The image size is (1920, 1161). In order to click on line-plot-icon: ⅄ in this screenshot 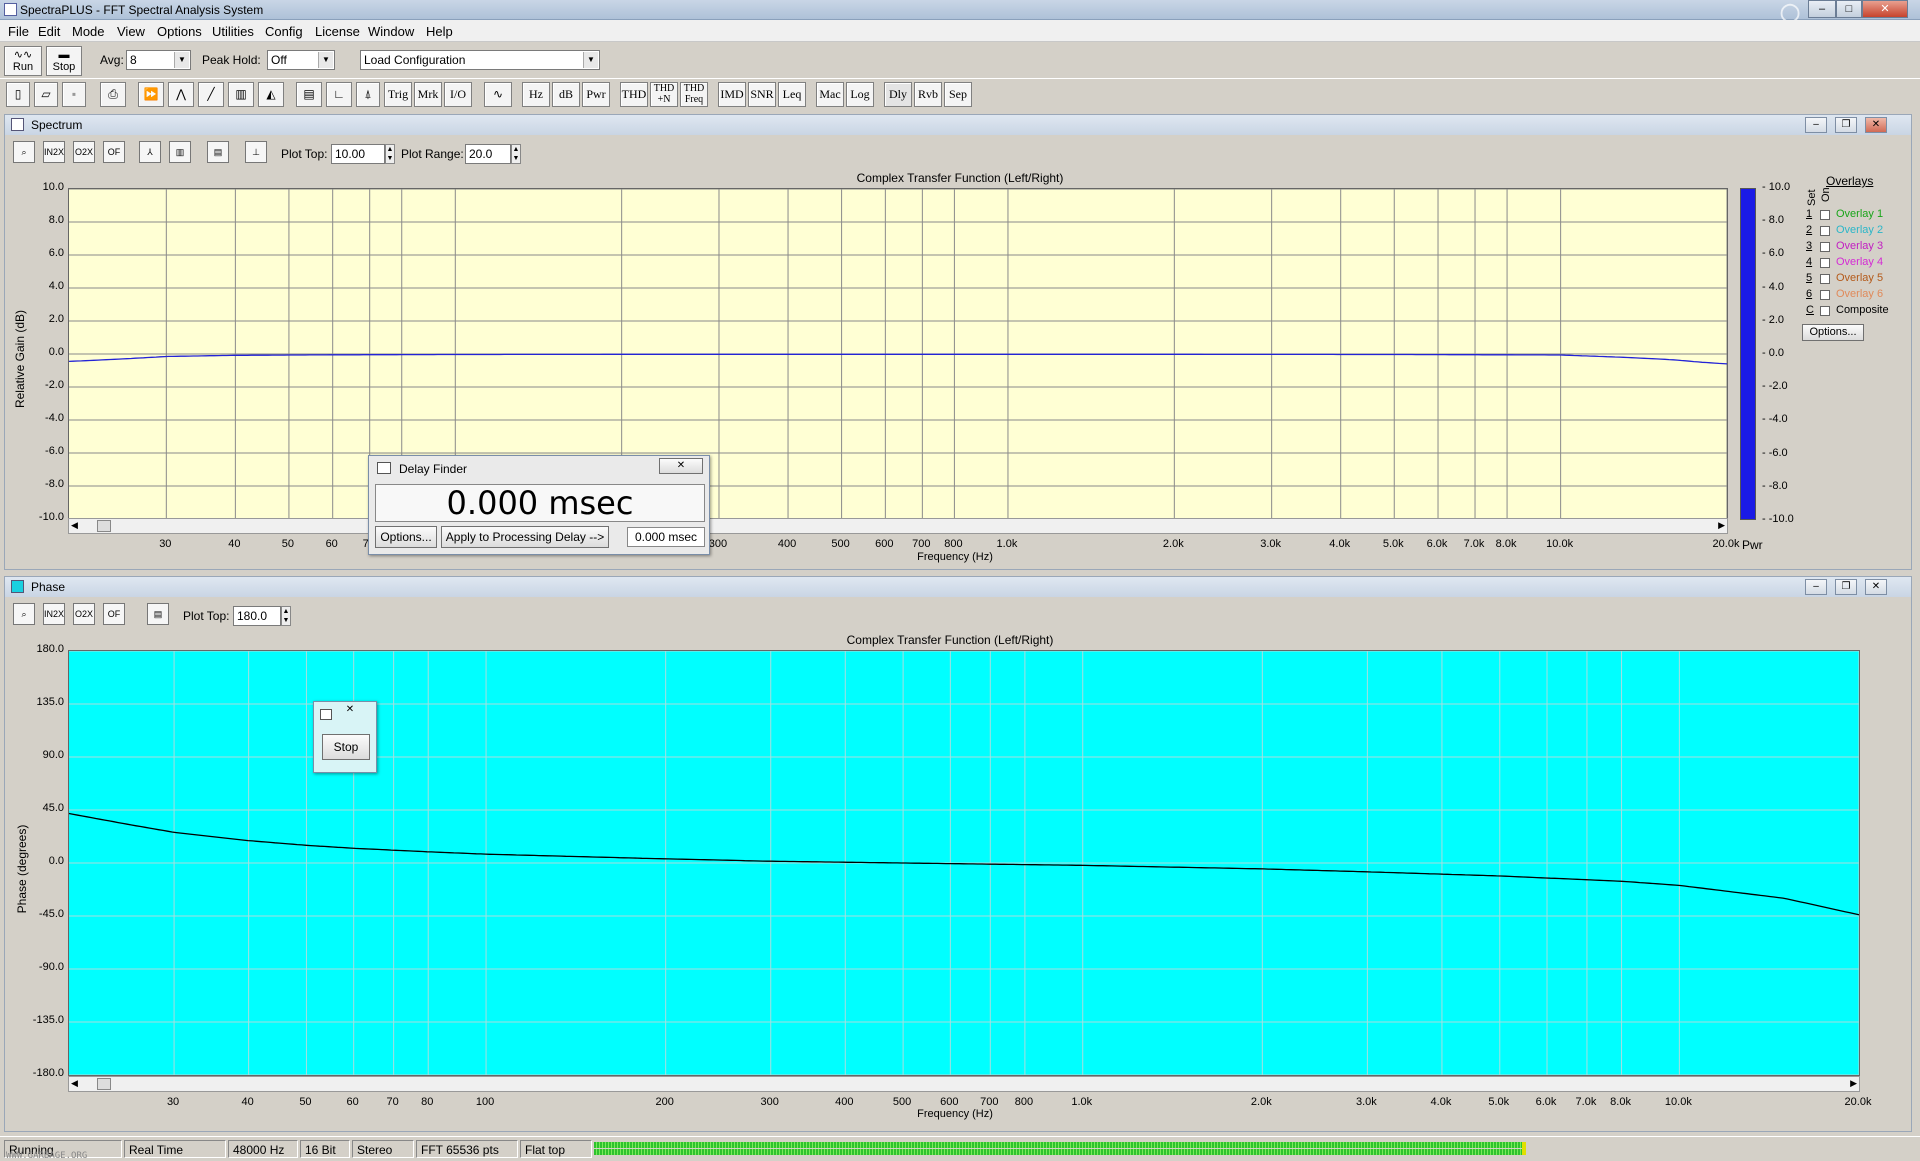, I will do `click(150, 152)`.